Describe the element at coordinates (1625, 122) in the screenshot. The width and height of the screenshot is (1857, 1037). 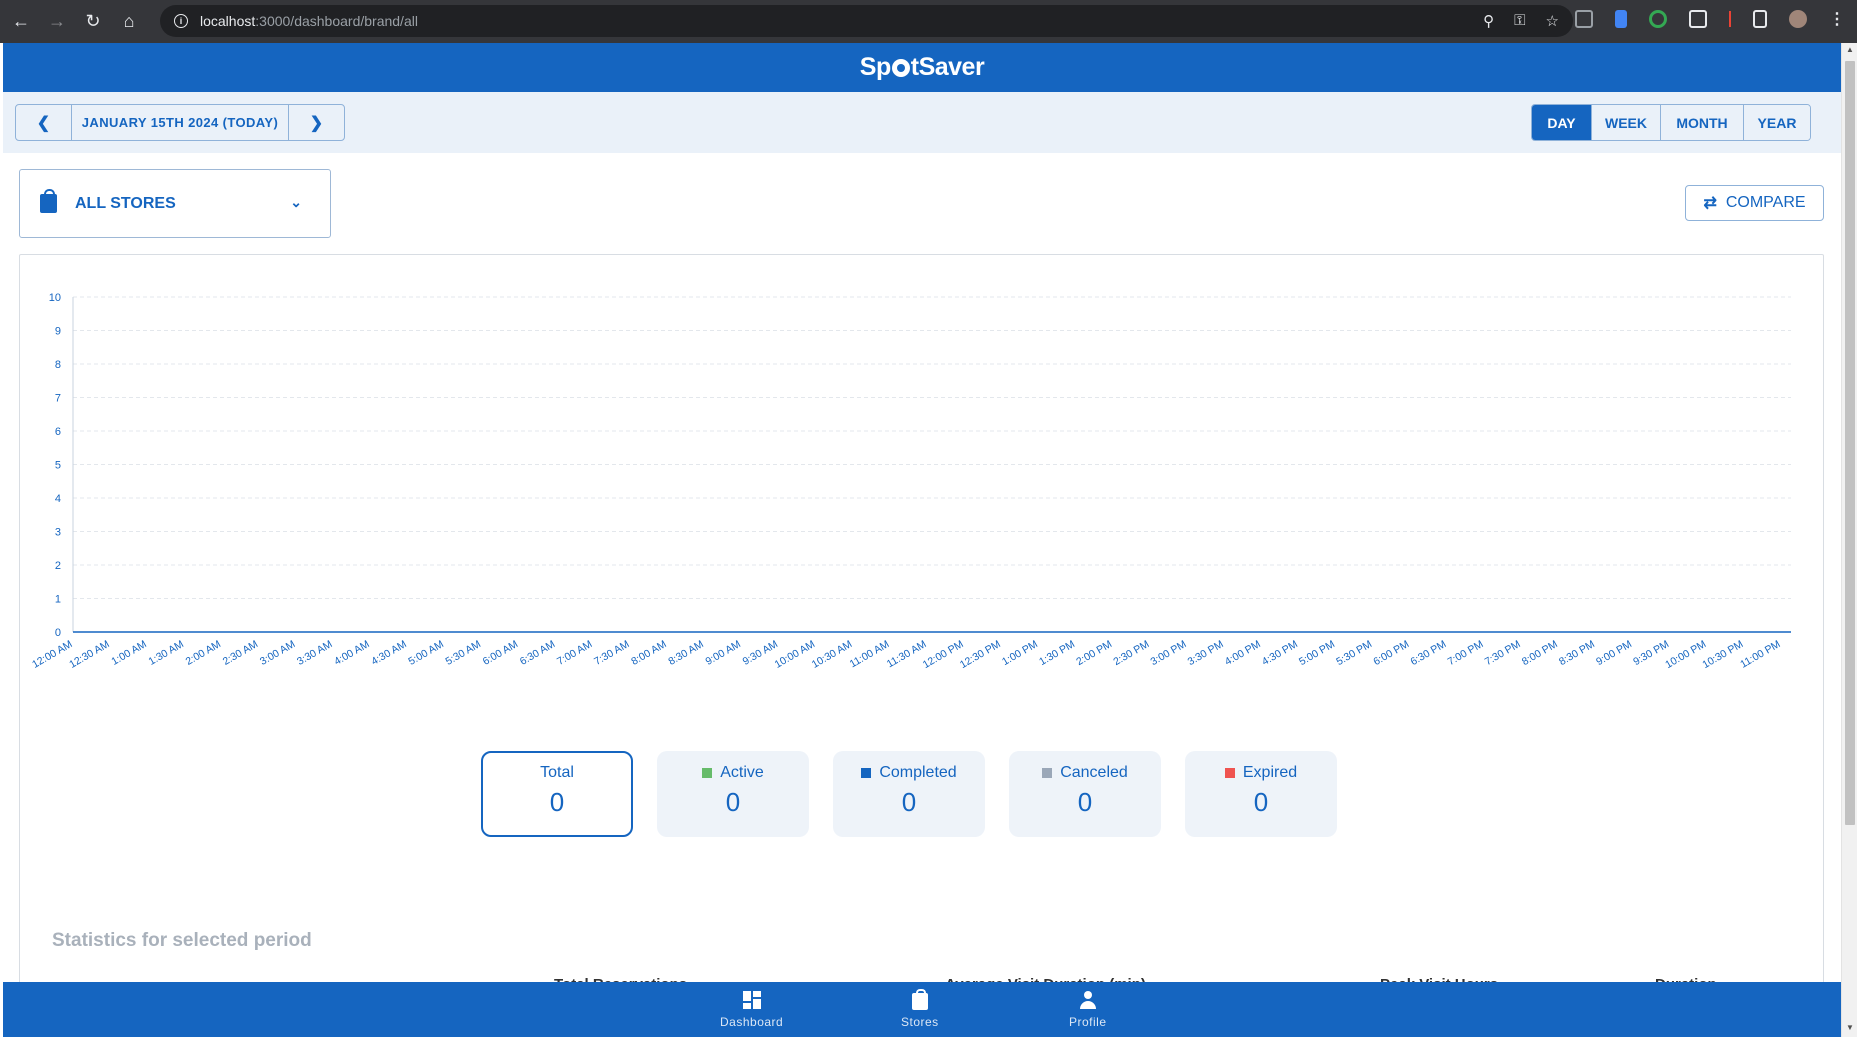
I see `period-week-button: WEEK` at that location.